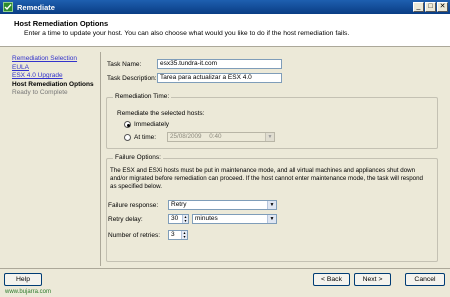 Image resolution: width=450 pixels, height=297 pixels. Describe the element at coordinates (145, 137) in the screenshot. I see `at-time-label: At time:` at that location.